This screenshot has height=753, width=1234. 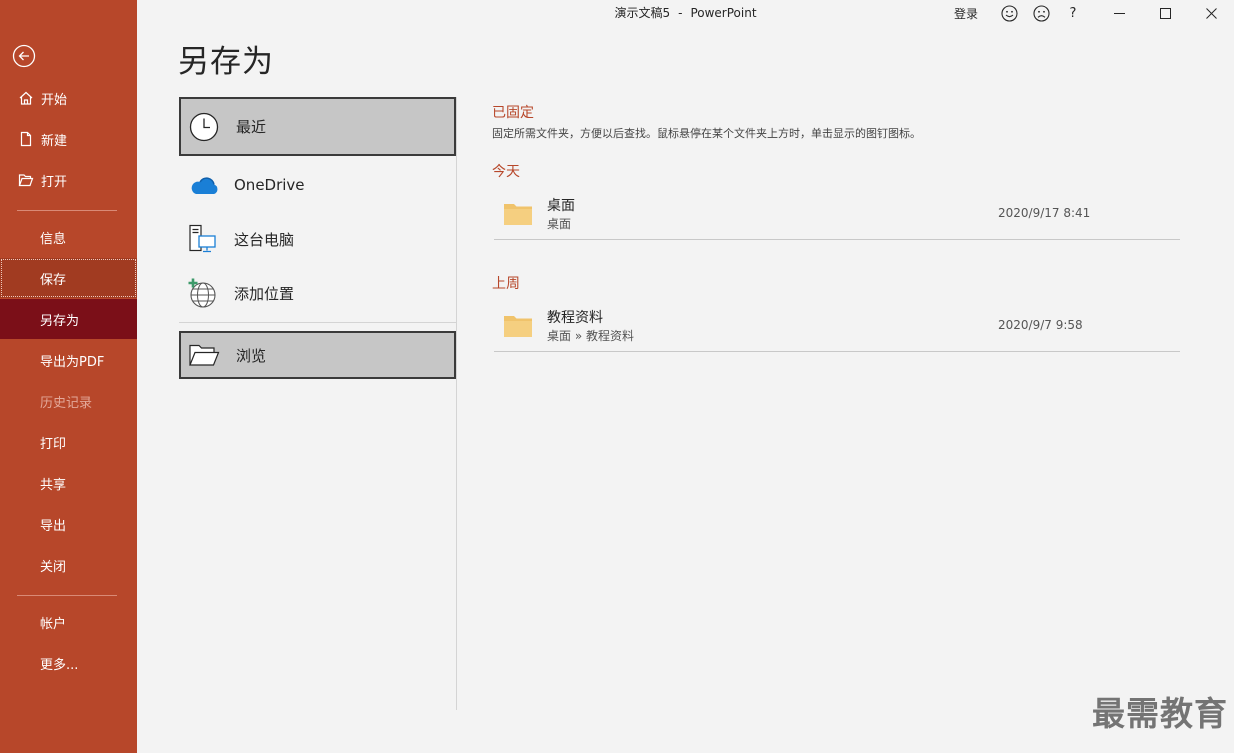 I want to click on group-heading-last-week: 上周, so click(x=506, y=284).